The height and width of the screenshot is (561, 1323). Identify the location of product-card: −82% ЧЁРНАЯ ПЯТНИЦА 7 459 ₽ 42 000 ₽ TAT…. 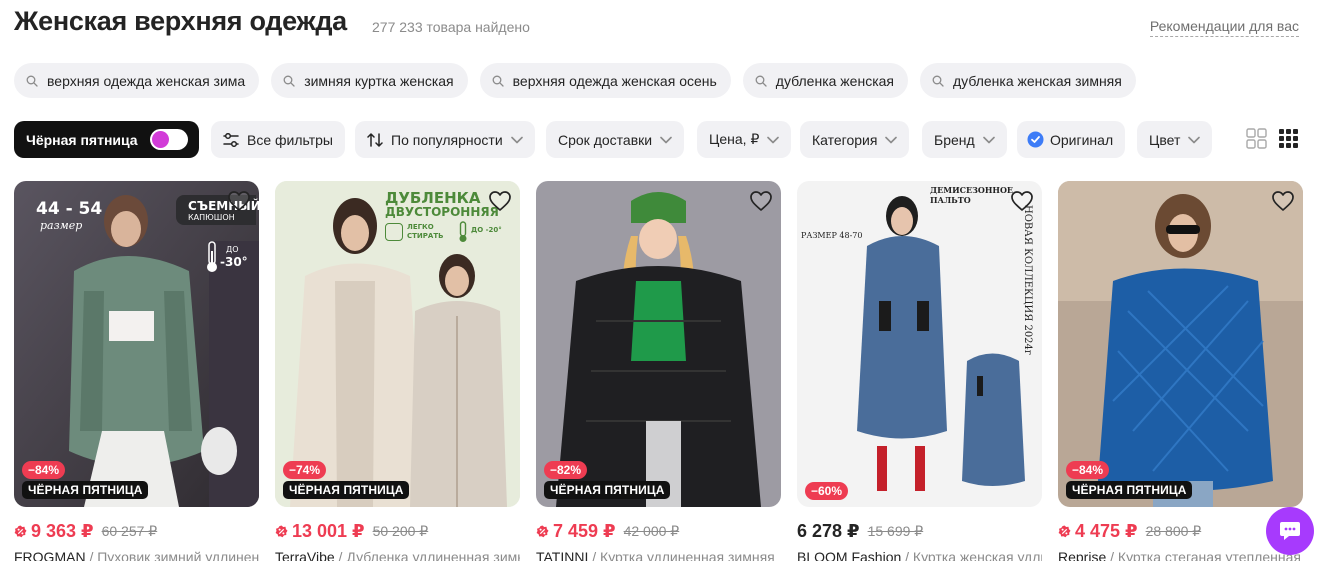
(658, 371).